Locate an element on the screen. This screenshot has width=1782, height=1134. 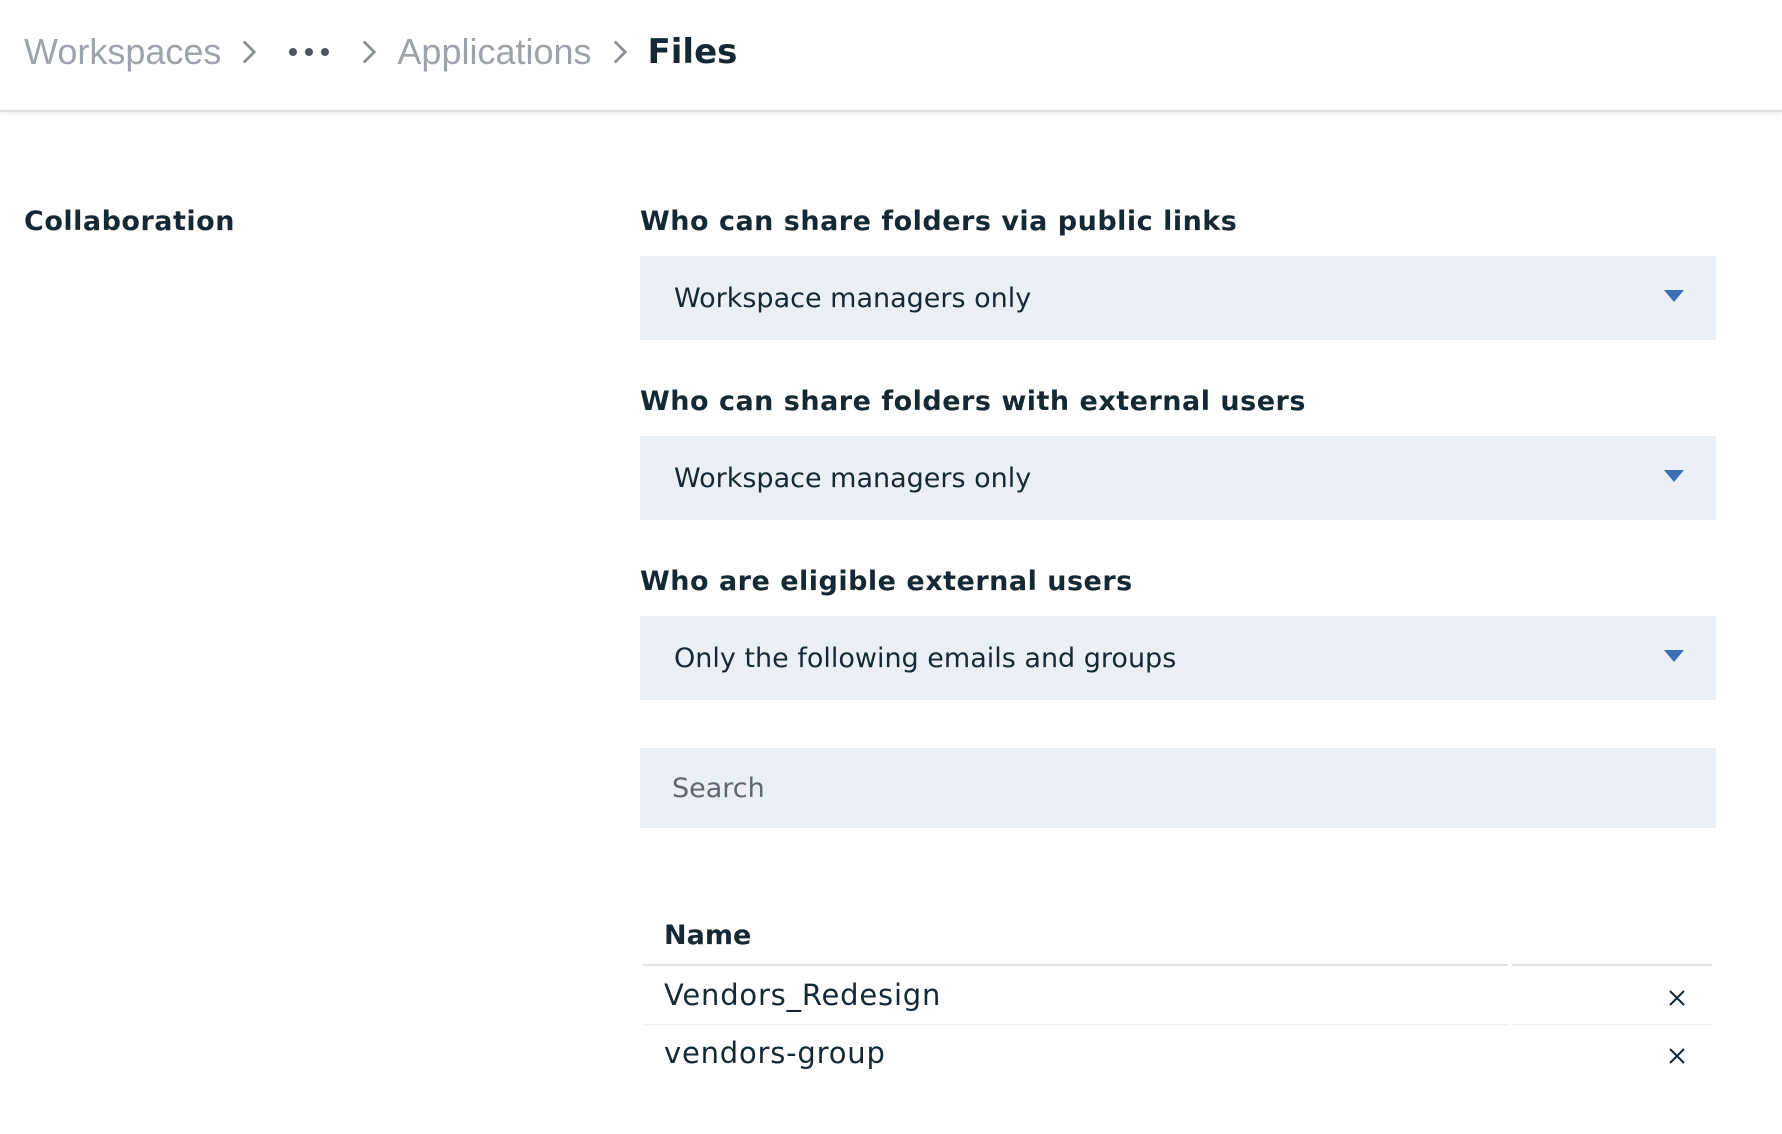
table-row: Vendors_Redesign is located at coordinates (1177, 997).